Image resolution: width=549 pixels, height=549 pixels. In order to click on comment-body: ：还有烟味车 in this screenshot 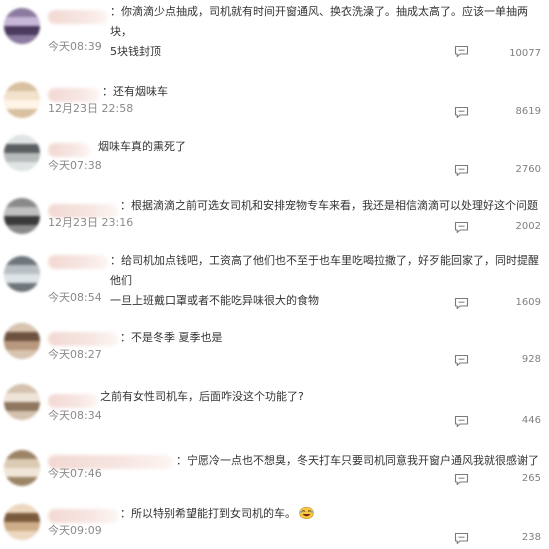, I will do `click(135, 91)`.